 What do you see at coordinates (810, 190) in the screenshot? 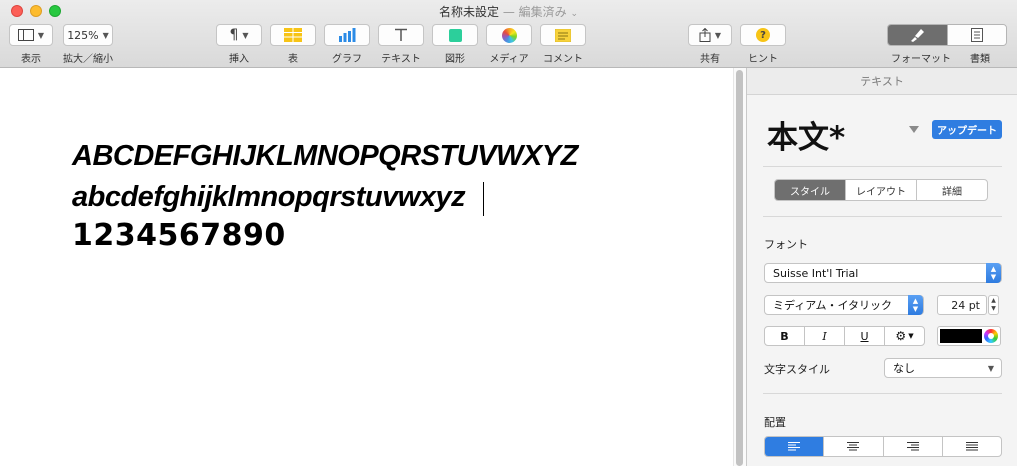
I see `tab-style: スタイル` at bounding box center [810, 190].